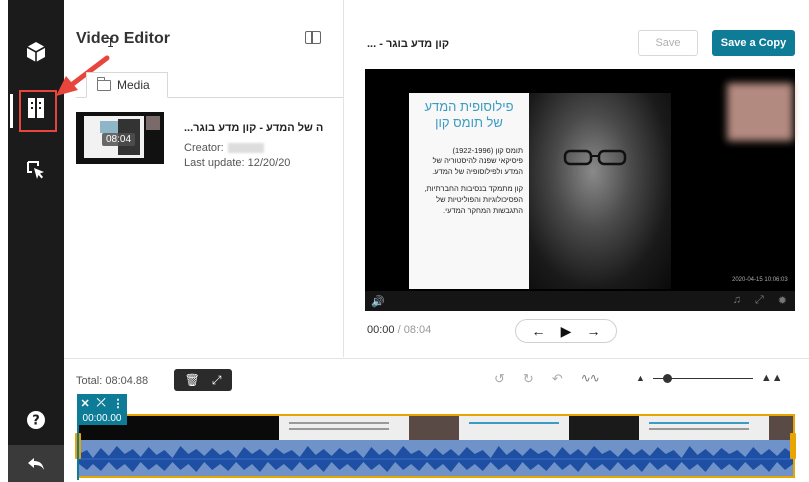 This screenshot has width=809, height=482. What do you see at coordinates (528, 379) in the screenshot?
I see `redo-icon: ↻` at bounding box center [528, 379].